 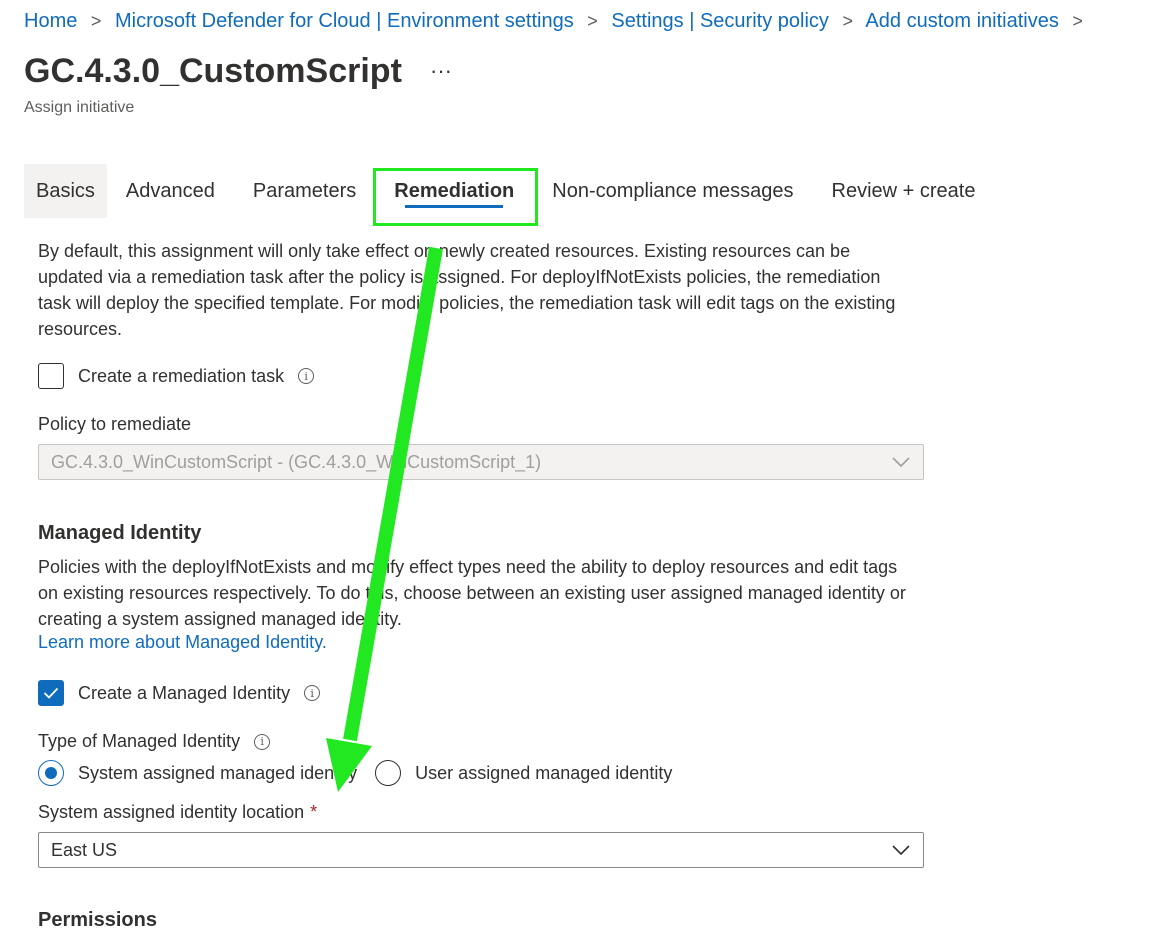 I want to click on tab-remediation: Remediation, so click(x=454, y=191).